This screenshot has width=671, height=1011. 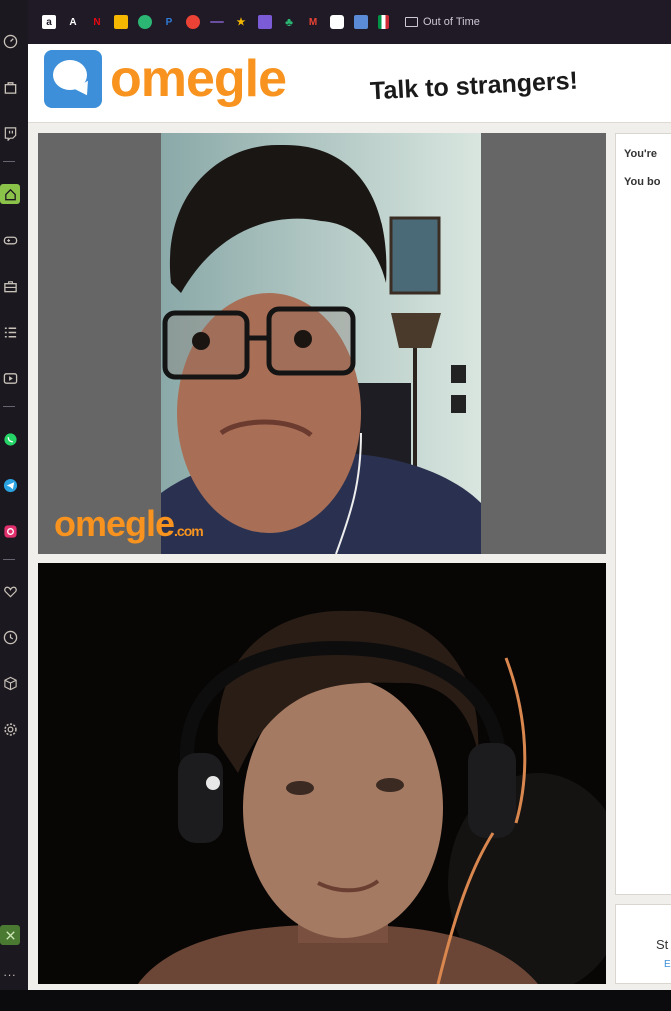 What do you see at coordinates (662, 944) in the screenshot?
I see `stop-button: St` at bounding box center [662, 944].